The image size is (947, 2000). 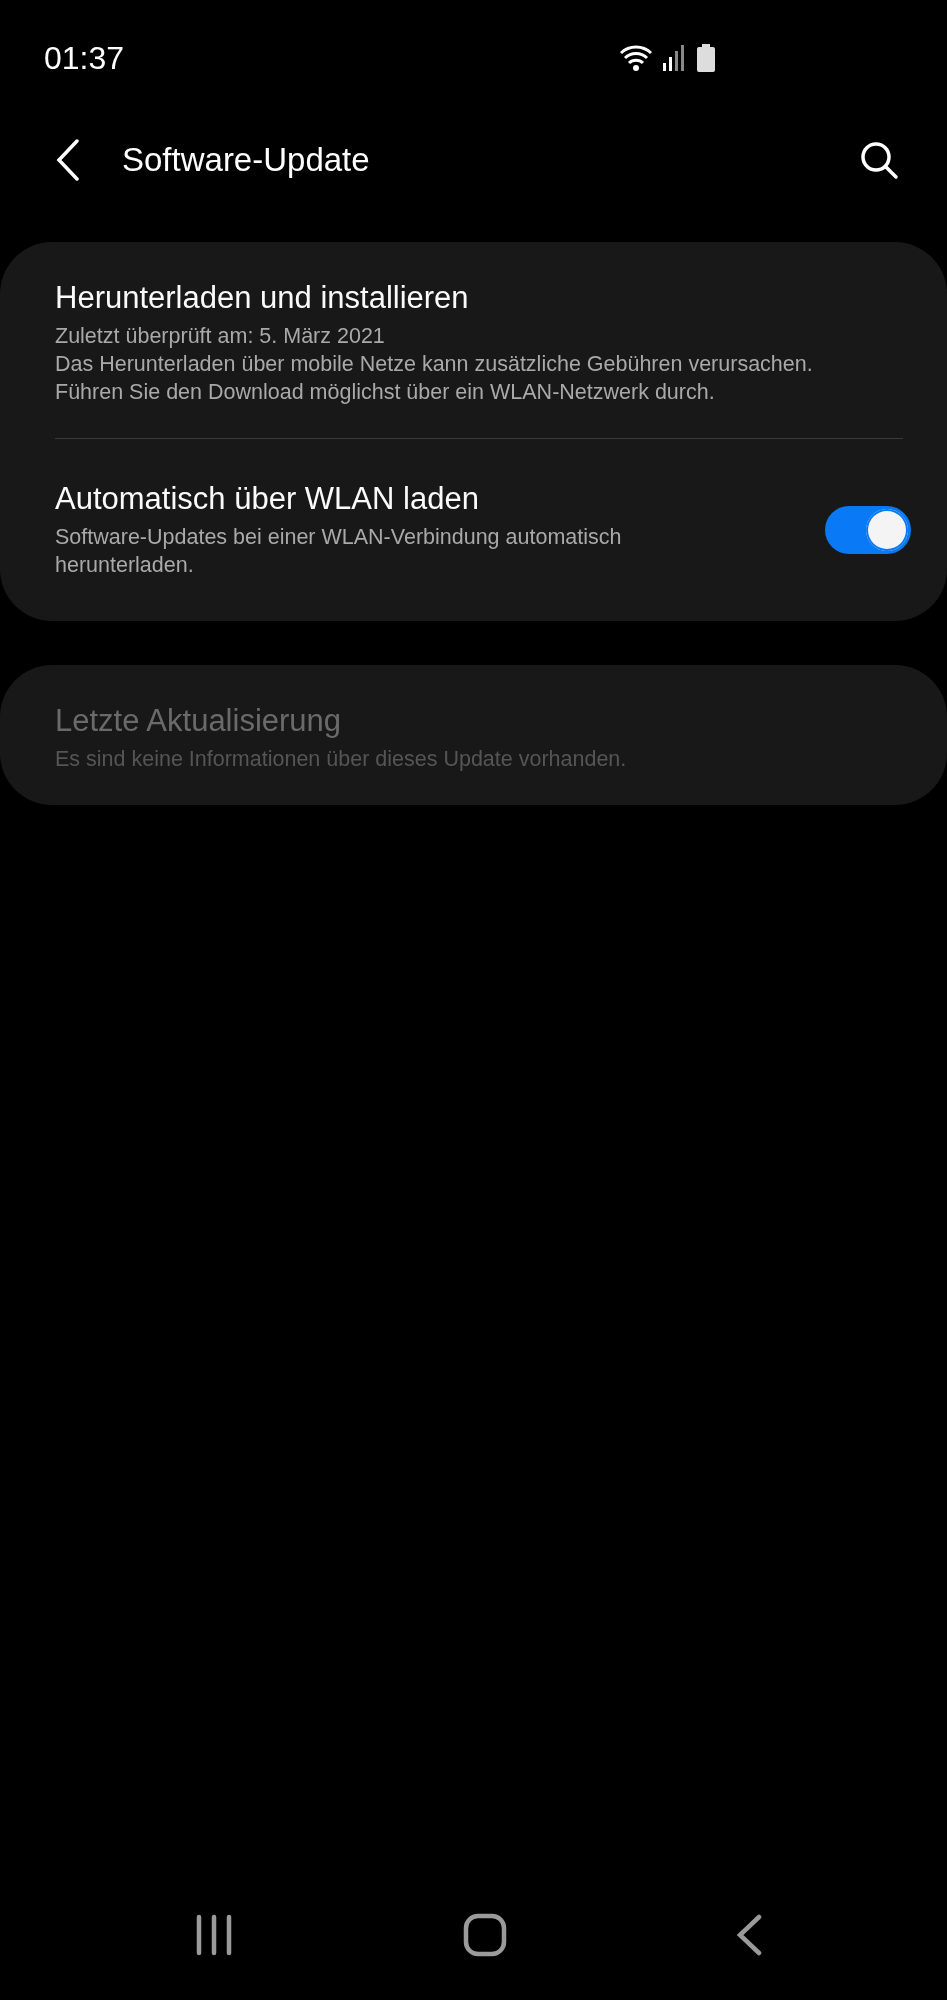 What do you see at coordinates (868, 530) in the screenshot?
I see `toggle-switch` at bounding box center [868, 530].